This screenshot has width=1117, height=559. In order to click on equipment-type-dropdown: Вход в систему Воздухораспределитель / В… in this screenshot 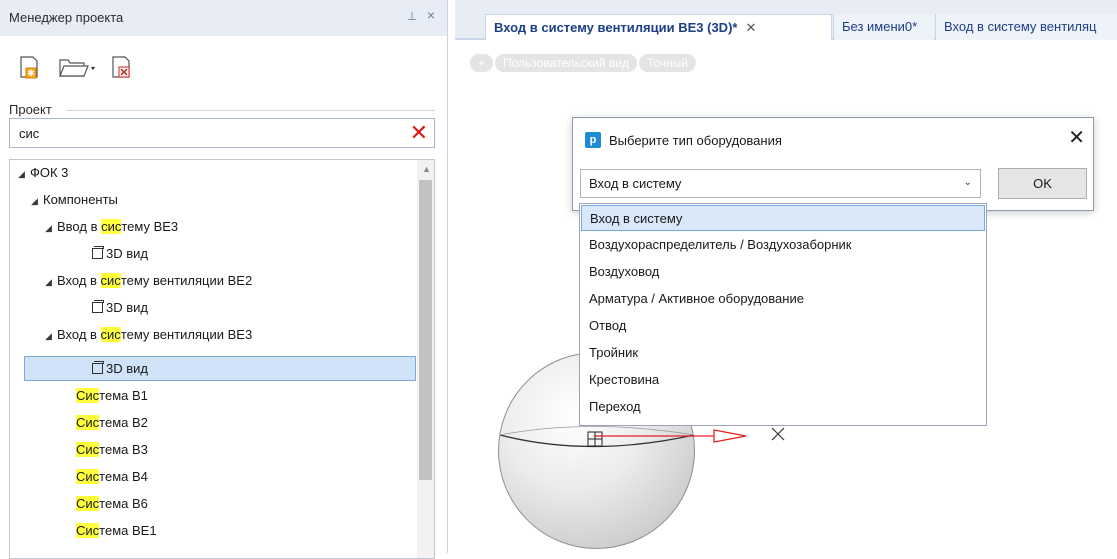, I will do `click(783, 314)`.